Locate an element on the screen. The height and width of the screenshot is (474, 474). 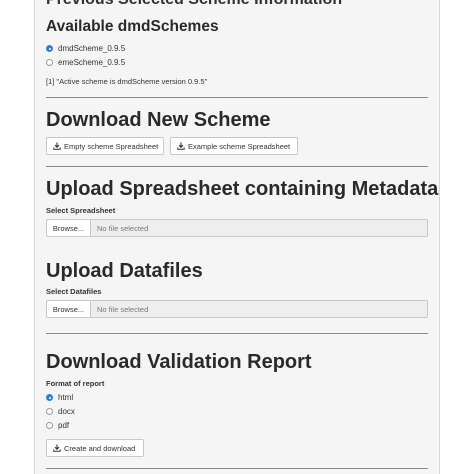
upload-spreadsheet-heading: Upload Spreadsheet containing Metadata is located at coordinates (242, 189).